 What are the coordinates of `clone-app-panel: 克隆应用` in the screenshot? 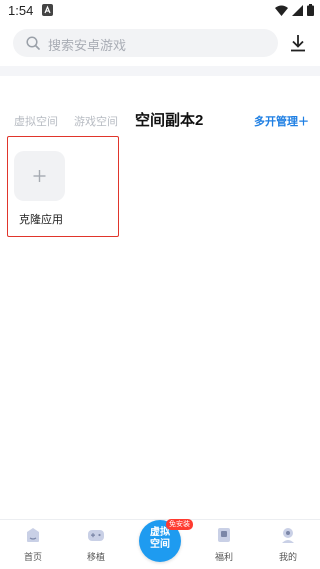 It's located at (63, 186).